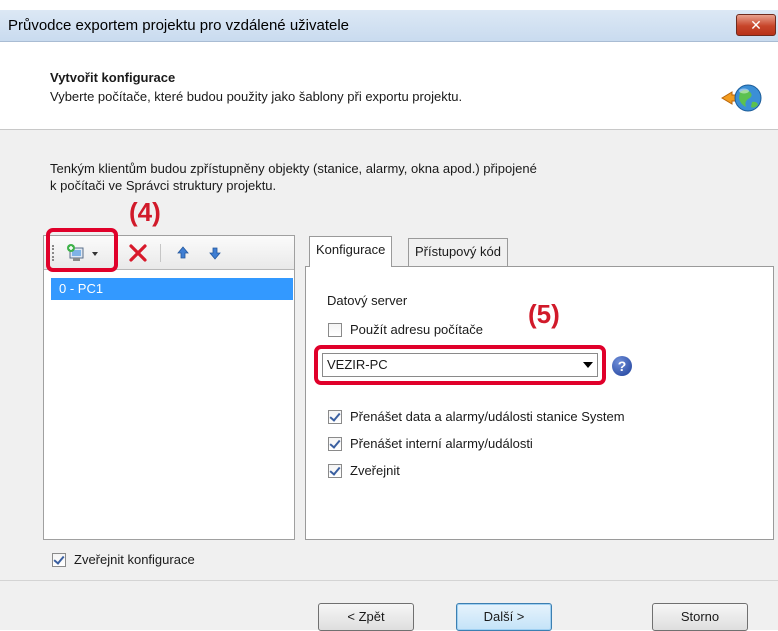 The width and height of the screenshot is (778, 631). I want to click on delete-icon, so click(138, 253).